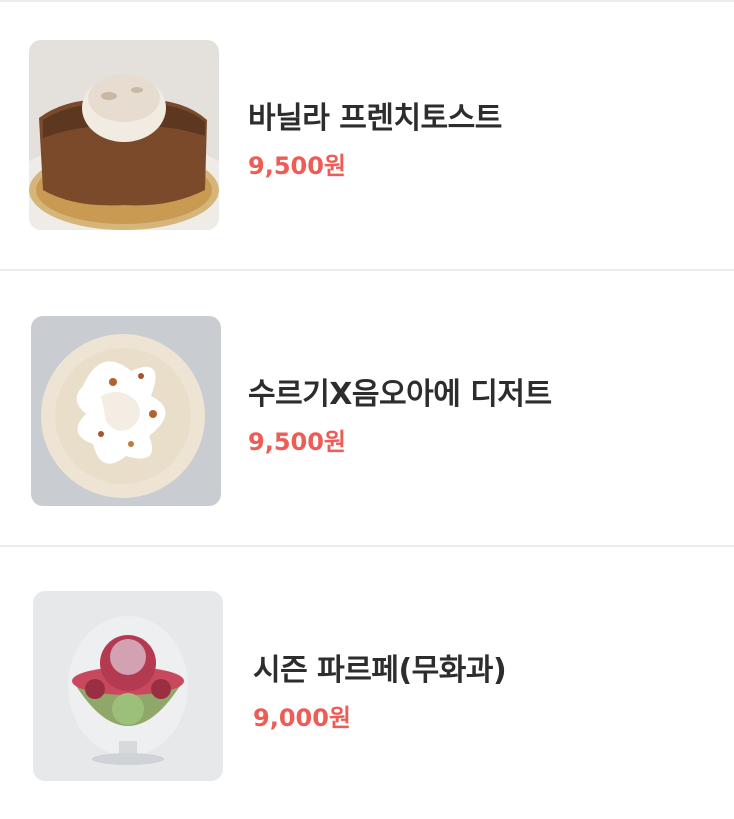 The width and height of the screenshot is (734, 819). What do you see at coordinates (126, 411) in the screenshot?
I see `surgi-dessert-image` at bounding box center [126, 411].